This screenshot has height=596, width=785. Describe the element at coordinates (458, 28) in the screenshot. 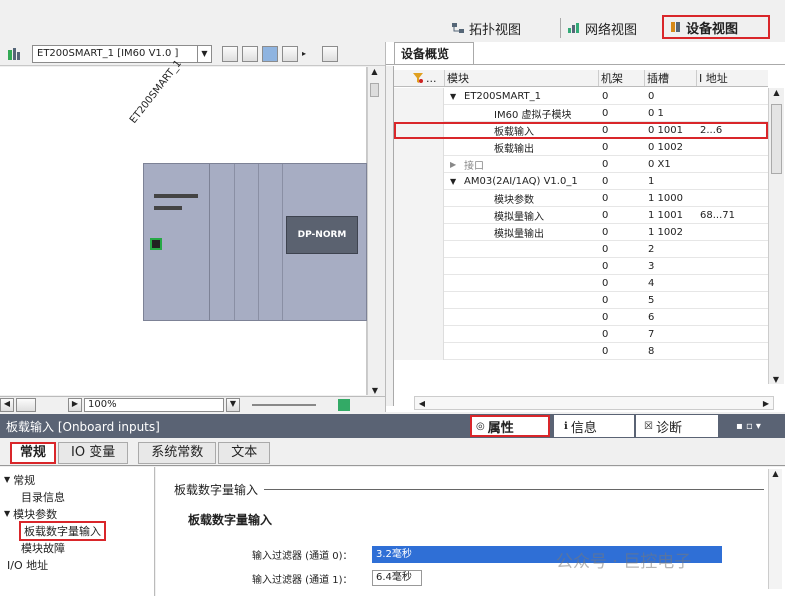

I see `topology-icon` at that location.